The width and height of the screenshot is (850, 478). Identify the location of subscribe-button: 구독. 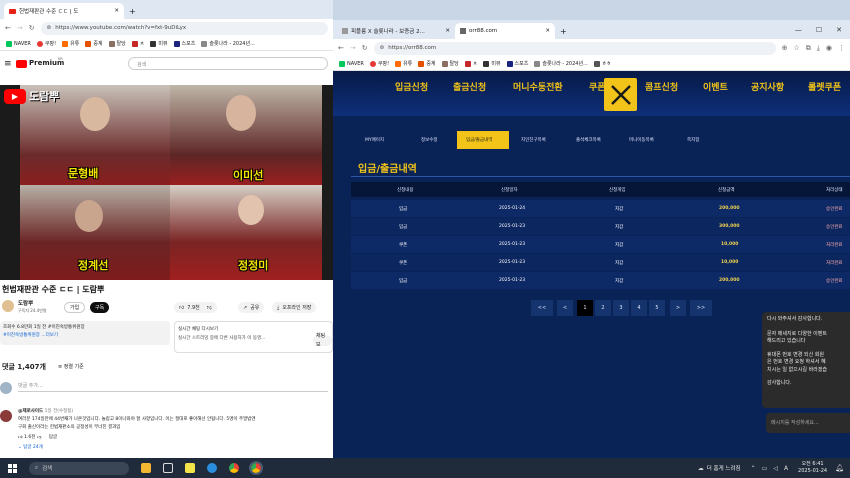
(100, 307).